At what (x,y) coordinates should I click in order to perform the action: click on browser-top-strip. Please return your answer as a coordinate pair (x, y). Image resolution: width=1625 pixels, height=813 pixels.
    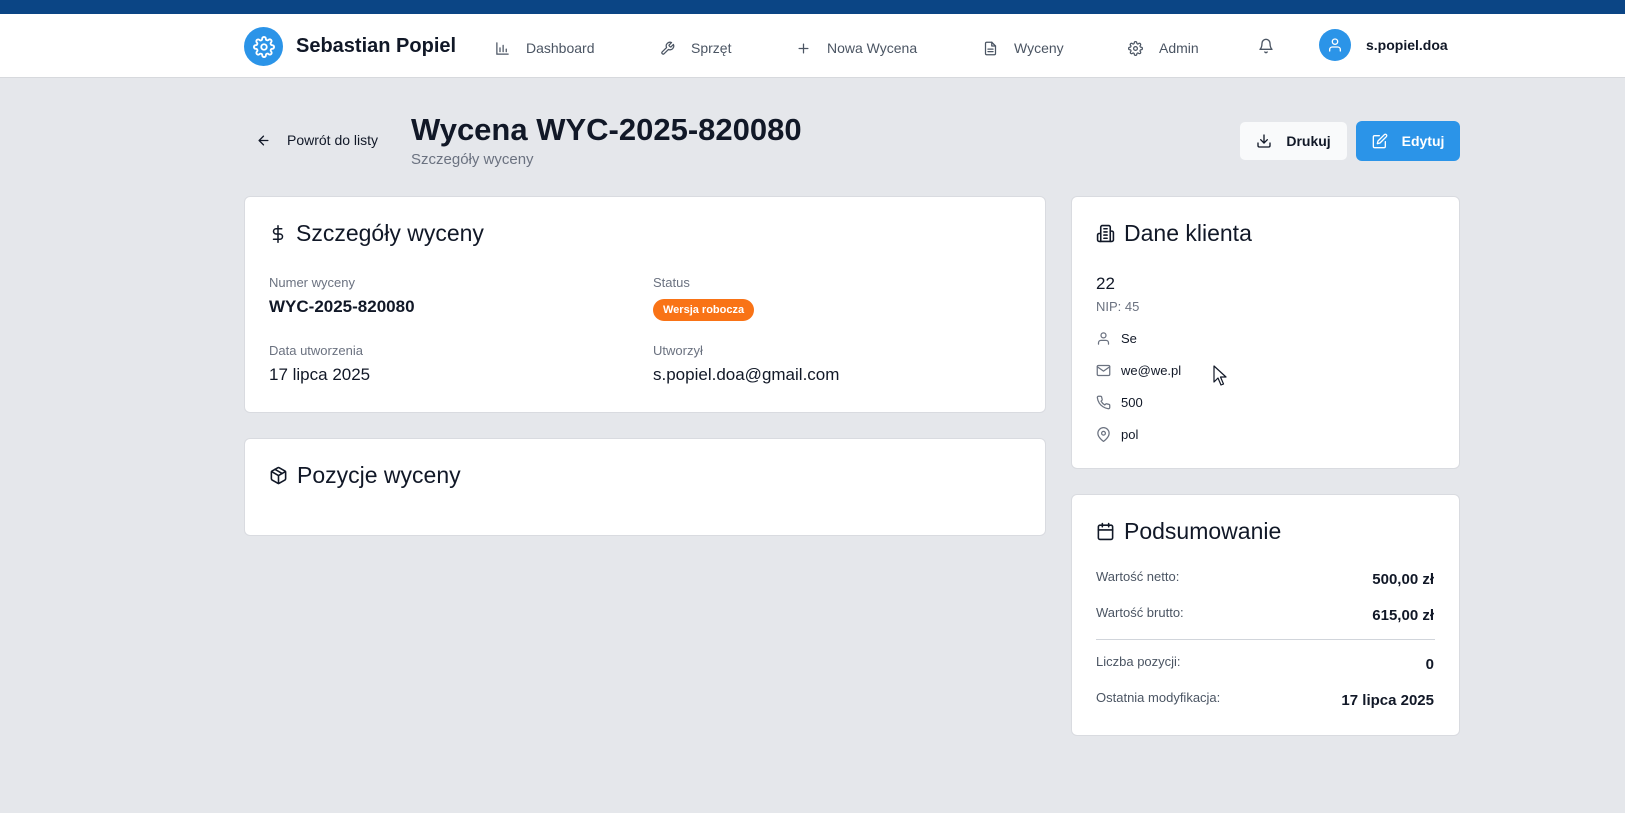
    Looking at the image, I should click on (812, 7).